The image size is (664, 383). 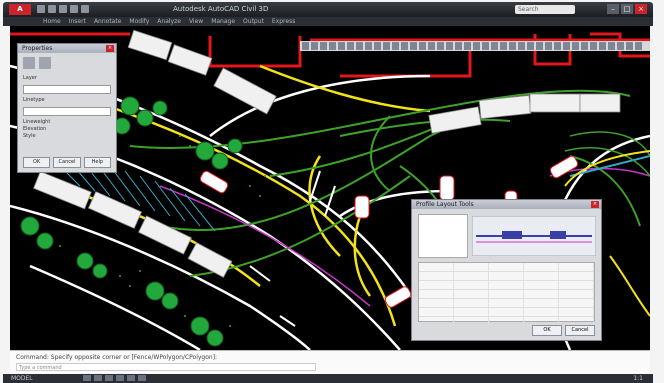 I want to click on app-logo-icon: A, so click(x=20, y=9).